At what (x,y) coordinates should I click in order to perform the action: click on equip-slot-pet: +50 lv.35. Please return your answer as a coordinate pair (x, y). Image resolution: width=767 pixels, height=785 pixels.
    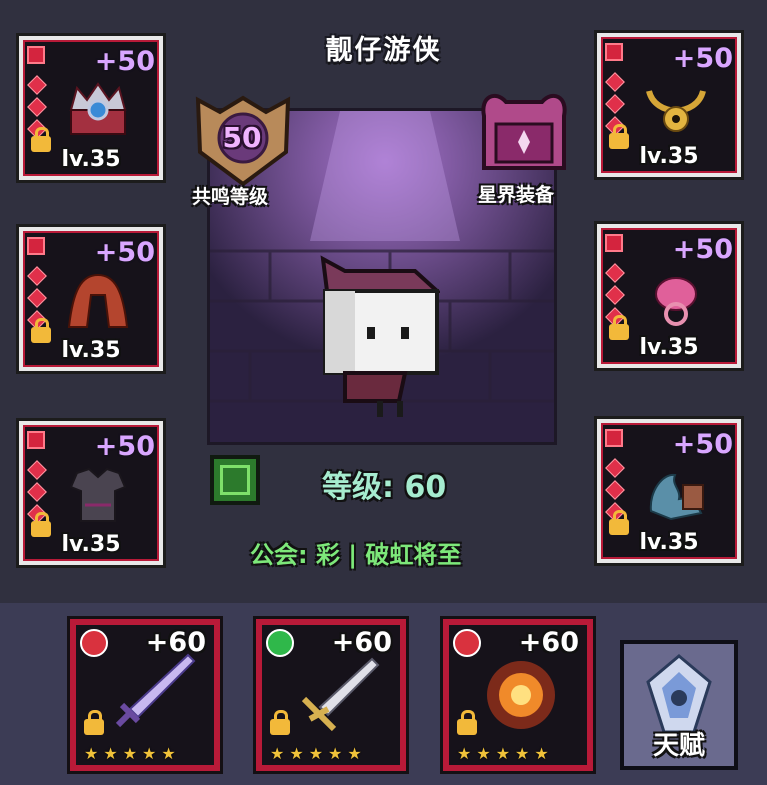
    Looking at the image, I should click on (669, 491).